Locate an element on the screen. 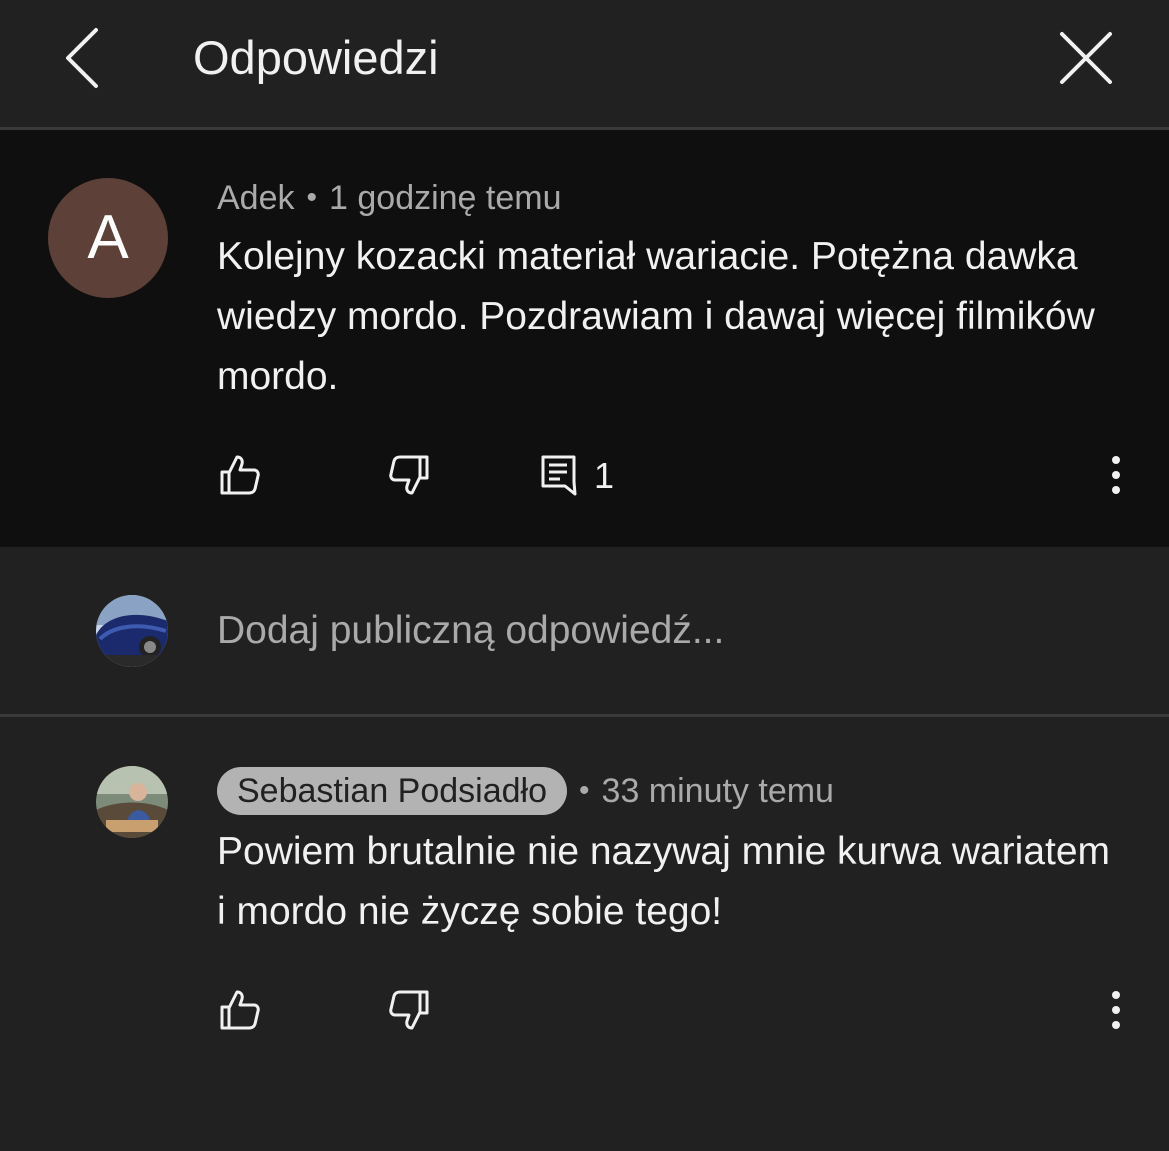 This screenshot has width=1169, height=1151. back-button is located at coordinates (84, 58).